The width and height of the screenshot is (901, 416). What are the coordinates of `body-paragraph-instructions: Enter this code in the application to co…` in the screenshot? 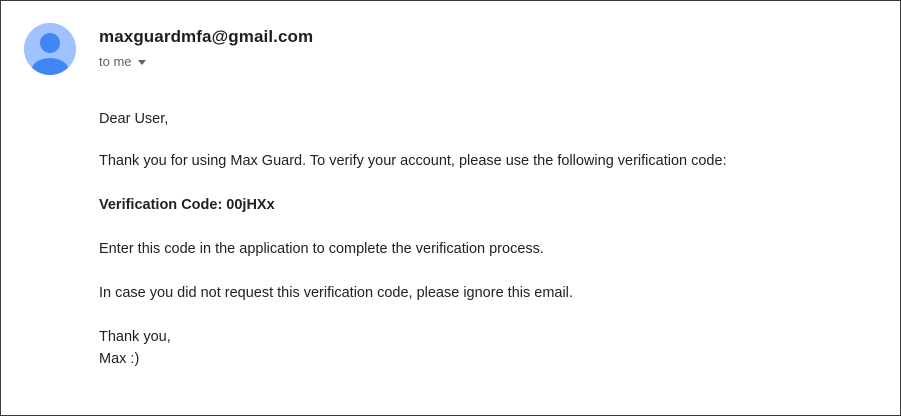 It's located at (321, 249).